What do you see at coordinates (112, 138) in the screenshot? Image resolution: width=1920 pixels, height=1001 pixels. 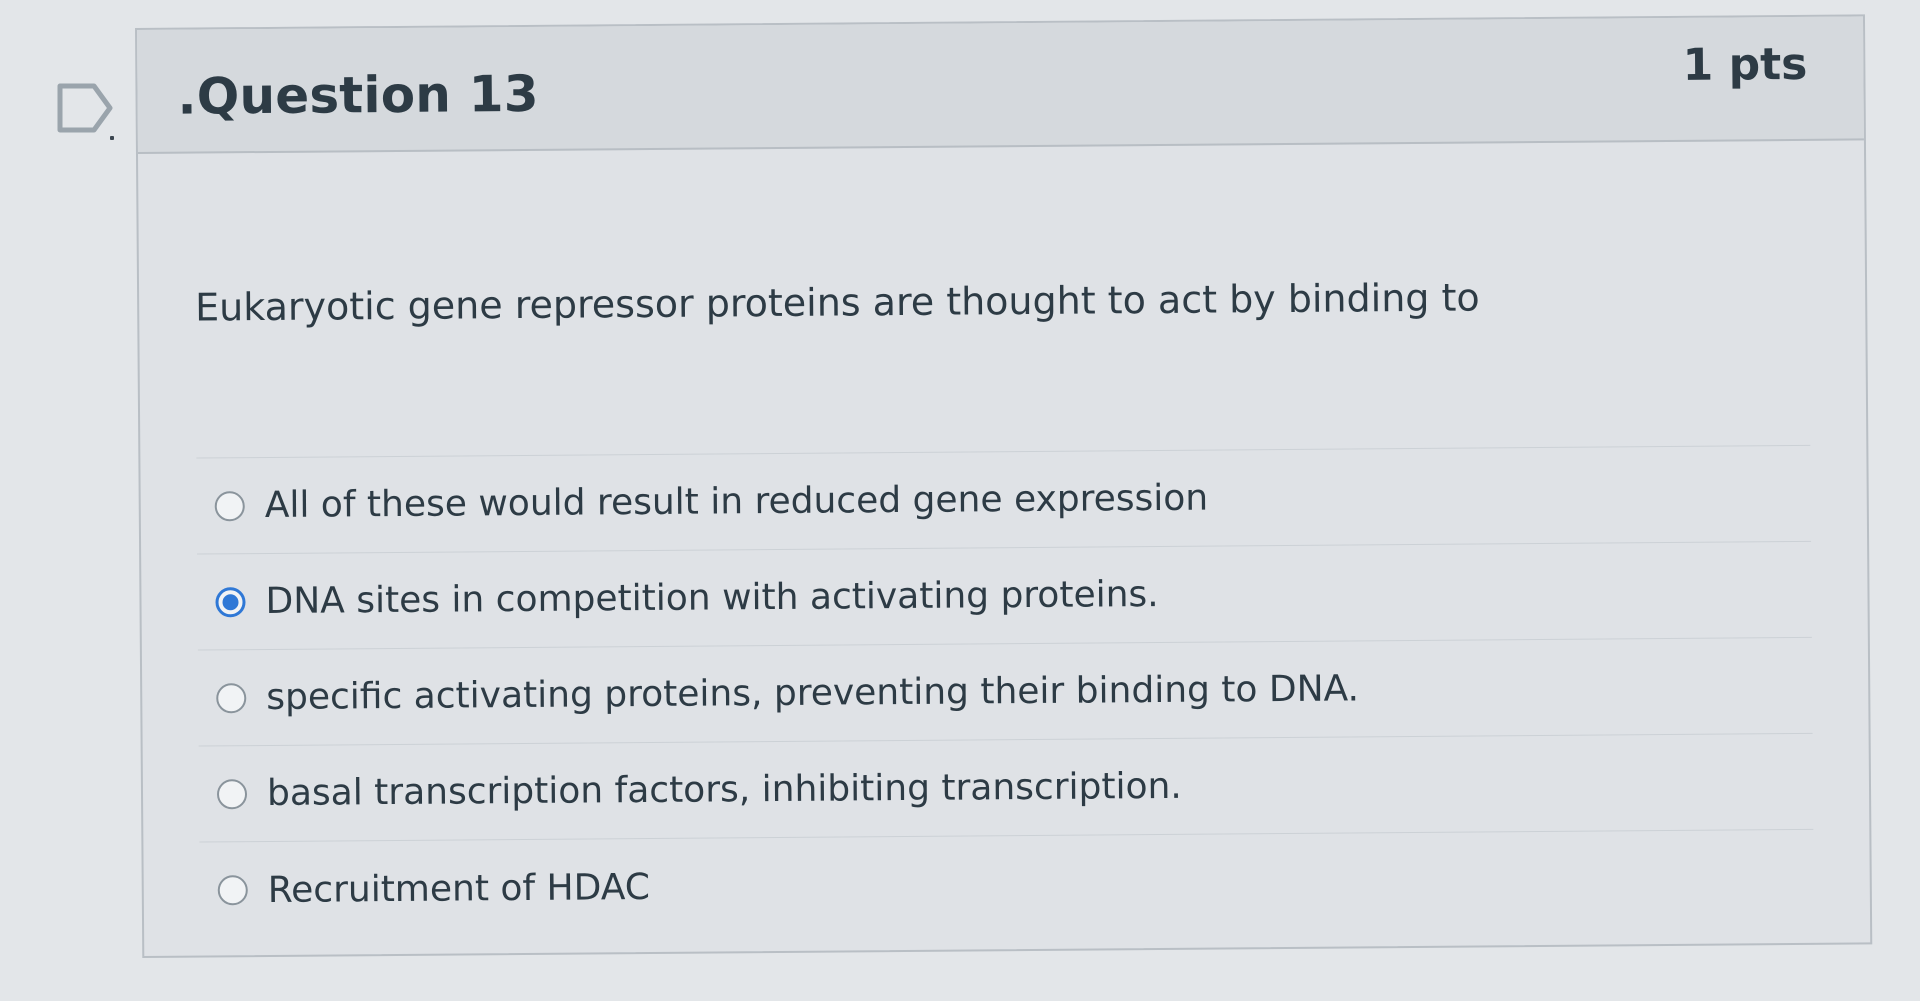 I see `flag-indicator-dot` at bounding box center [112, 138].